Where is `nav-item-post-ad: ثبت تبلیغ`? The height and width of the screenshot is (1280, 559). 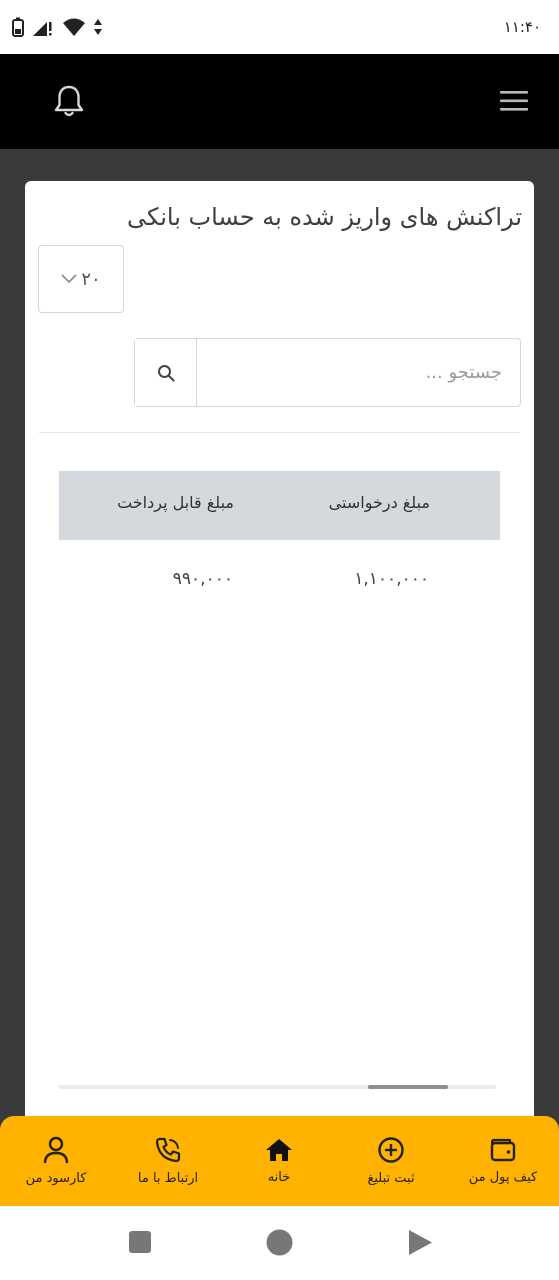
nav-item-post-ad: ثبت تبلیغ is located at coordinates (391, 1161).